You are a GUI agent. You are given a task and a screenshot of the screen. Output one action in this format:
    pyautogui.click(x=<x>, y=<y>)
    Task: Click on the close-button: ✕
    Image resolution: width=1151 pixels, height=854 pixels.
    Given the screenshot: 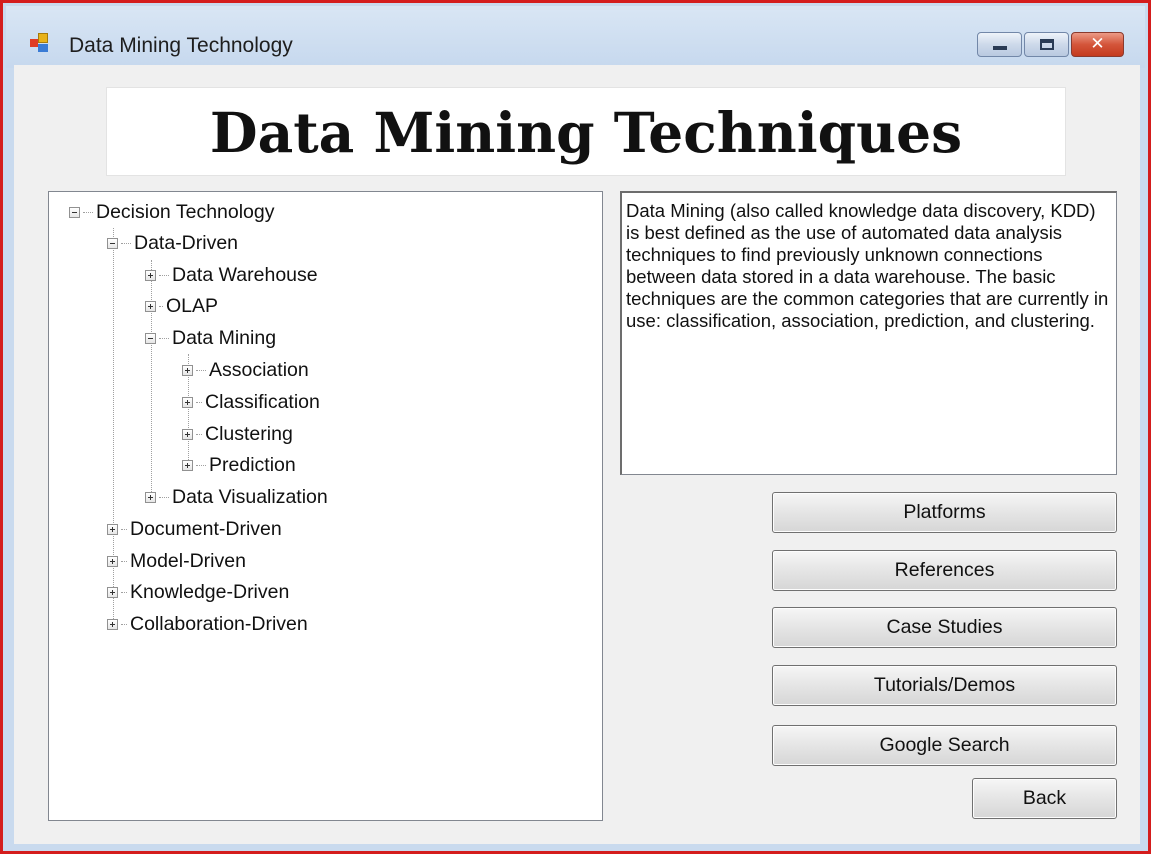 What is the action you would take?
    pyautogui.click(x=1097, y=44)
    